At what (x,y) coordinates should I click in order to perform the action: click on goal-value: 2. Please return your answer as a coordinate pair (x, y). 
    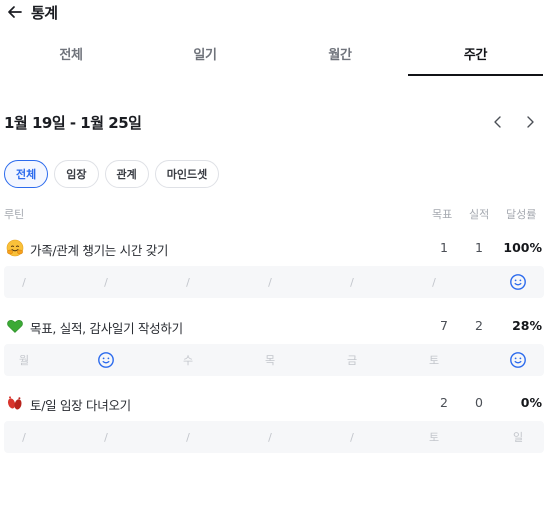
    Looking at the image, I should click on (444, 402).